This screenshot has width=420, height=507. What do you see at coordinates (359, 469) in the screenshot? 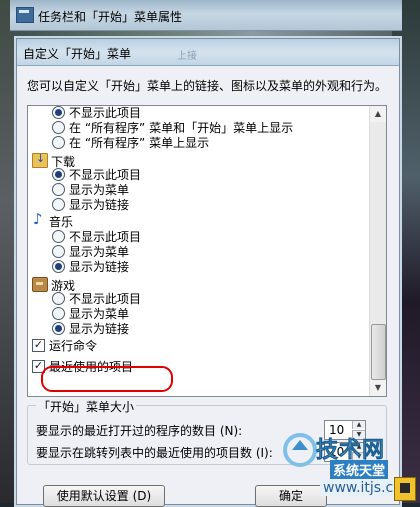
I see `watermark-tagline: 系统天堂` at bounding box center [359, 469].